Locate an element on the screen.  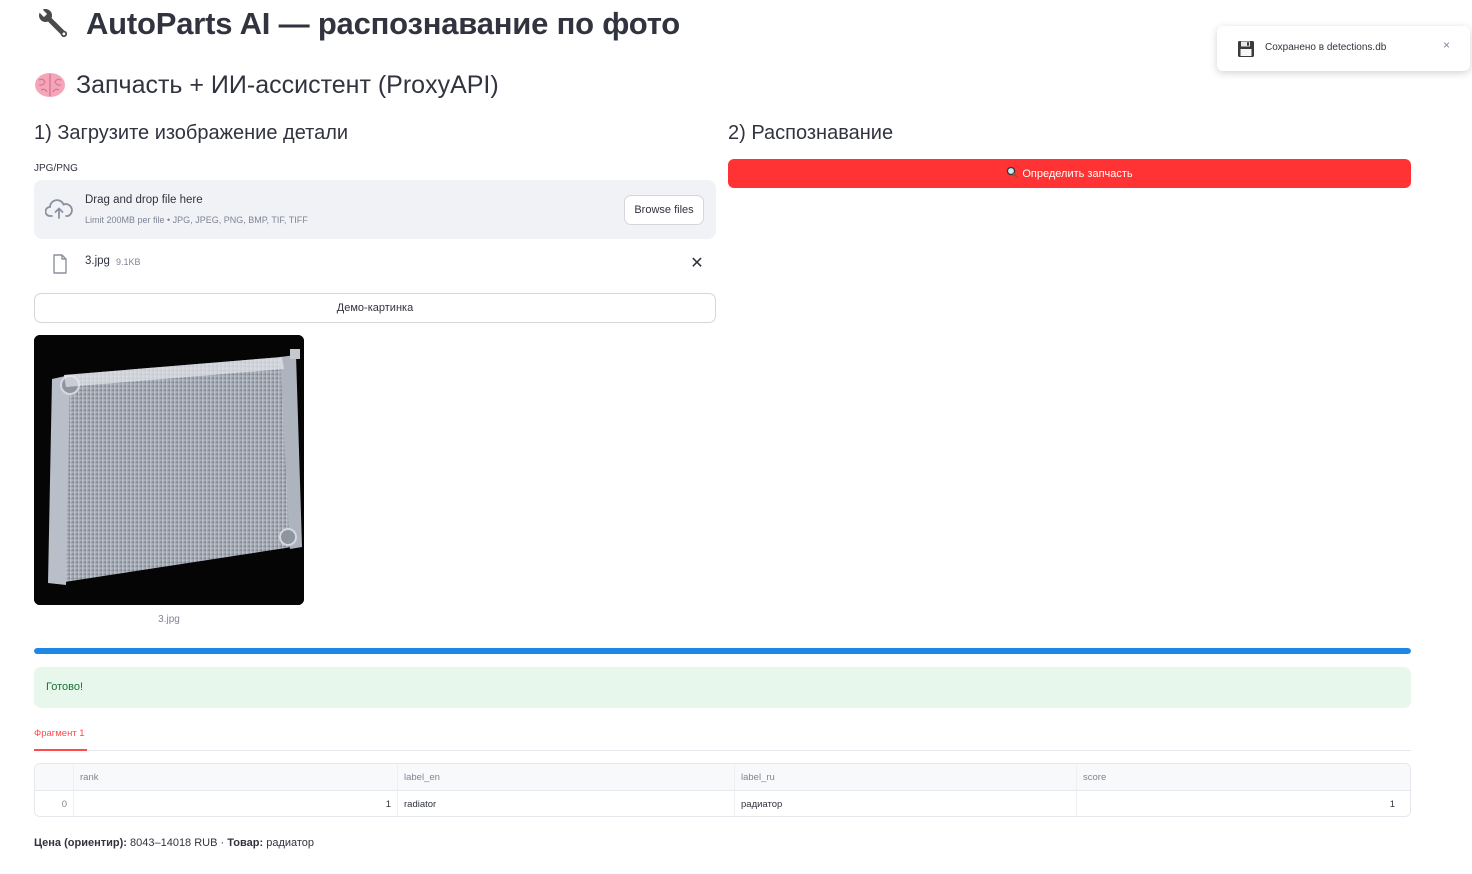
progress-bar-fill is located at coordinates (722, 651).